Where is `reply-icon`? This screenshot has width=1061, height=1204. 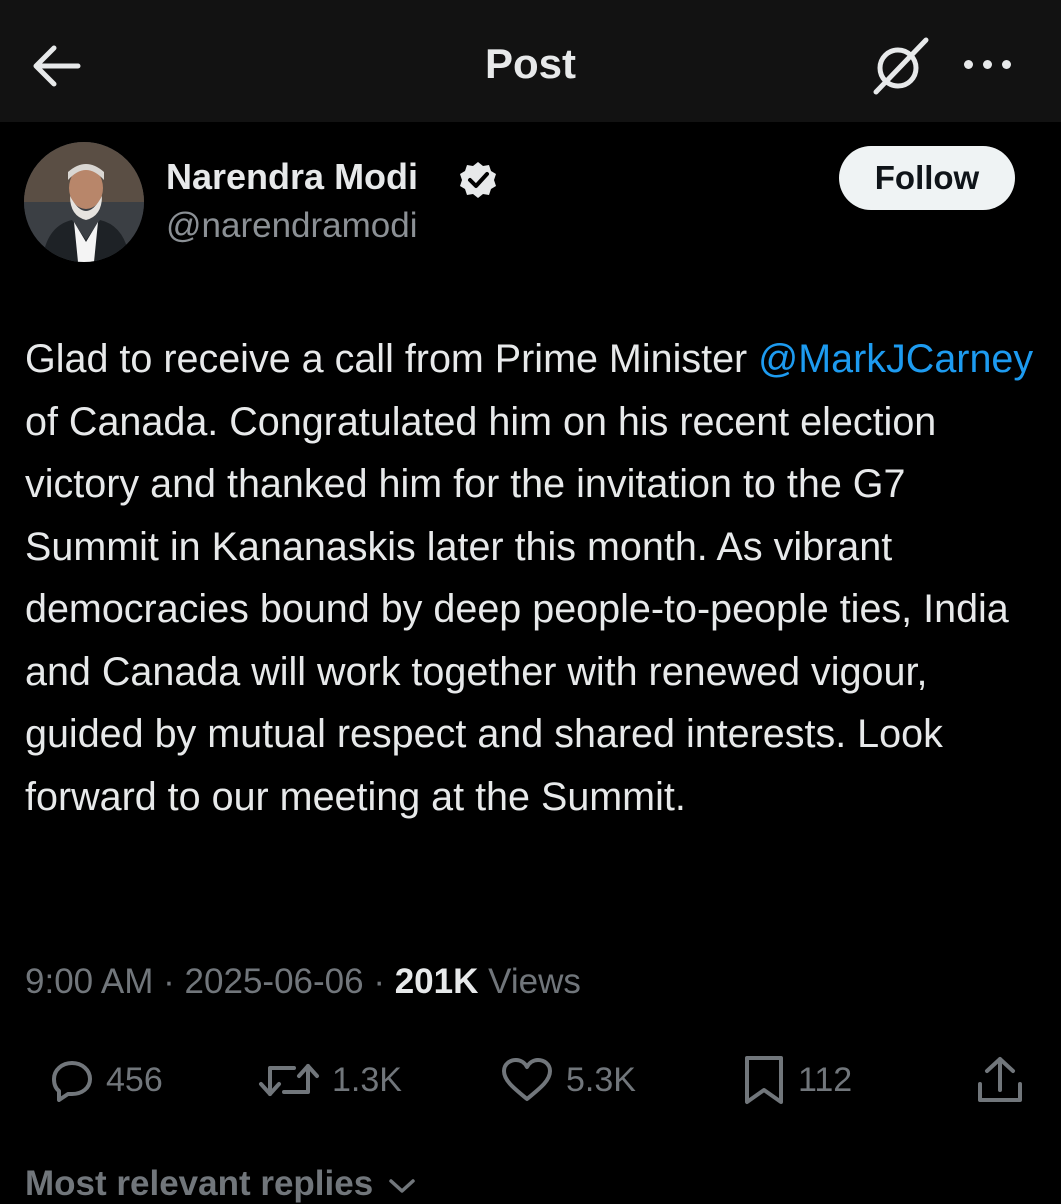
reply-icon is located at coordinates (72, 1081).